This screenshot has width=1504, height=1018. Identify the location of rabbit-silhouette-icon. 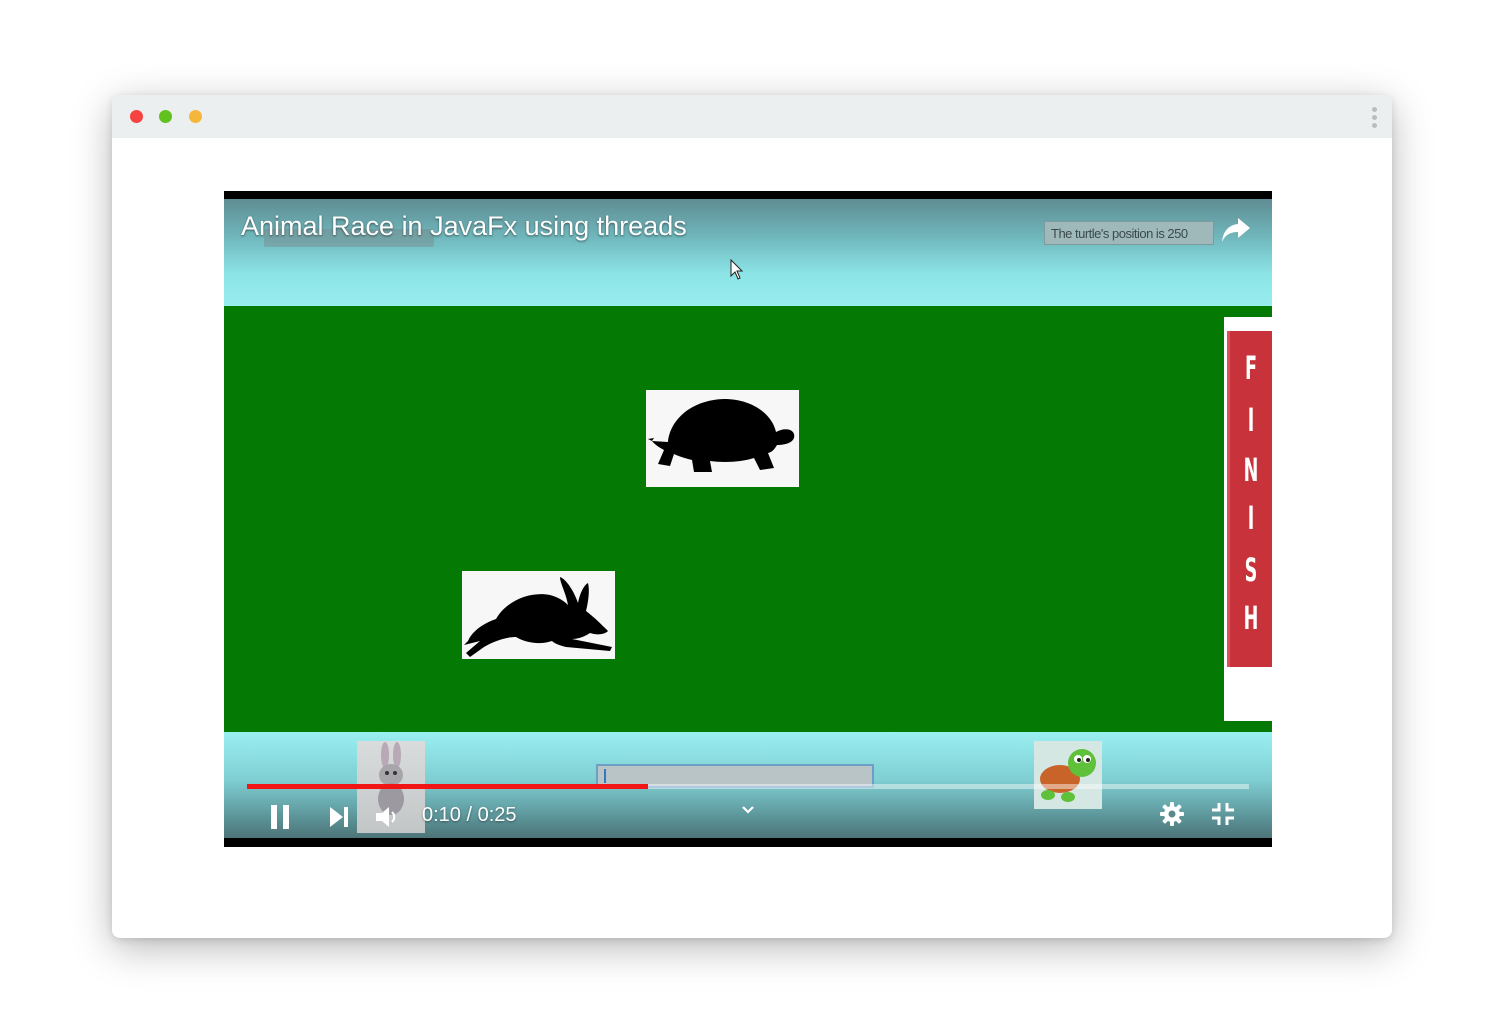
(538, 617).